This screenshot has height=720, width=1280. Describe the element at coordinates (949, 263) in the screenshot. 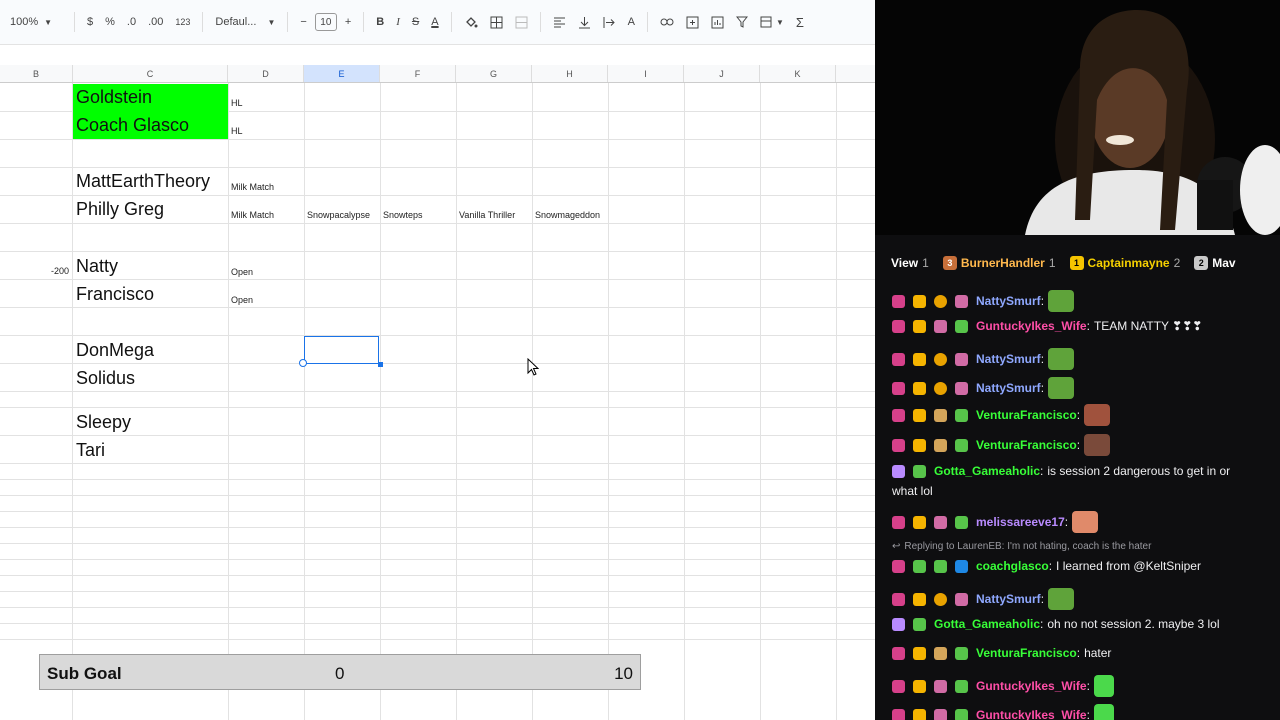

I see `rank-badge-icon: 3` at that location.